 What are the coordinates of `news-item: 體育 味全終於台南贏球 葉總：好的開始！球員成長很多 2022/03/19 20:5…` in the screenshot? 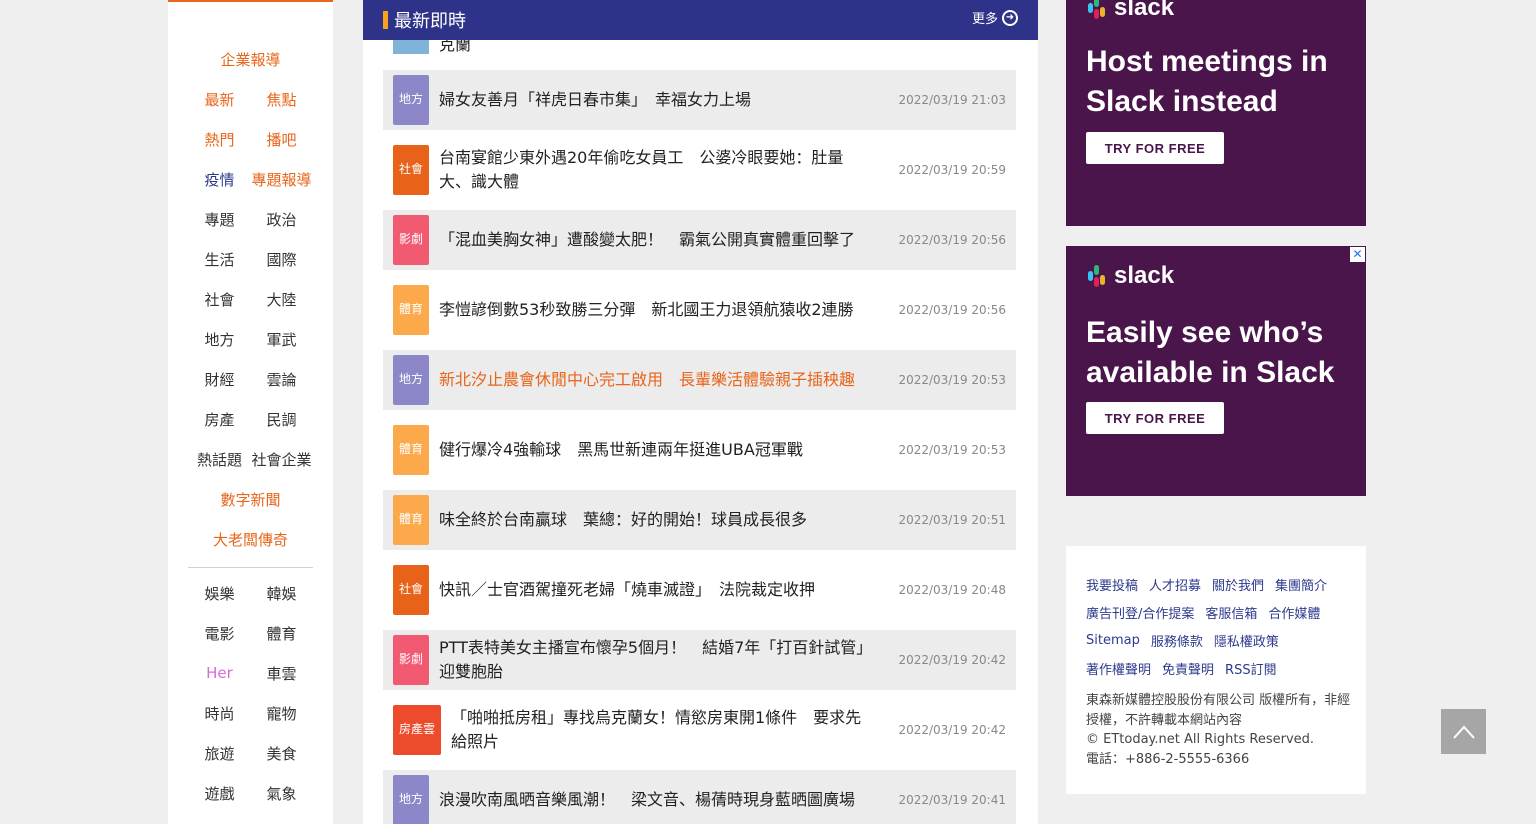 It's located at (699, 520).